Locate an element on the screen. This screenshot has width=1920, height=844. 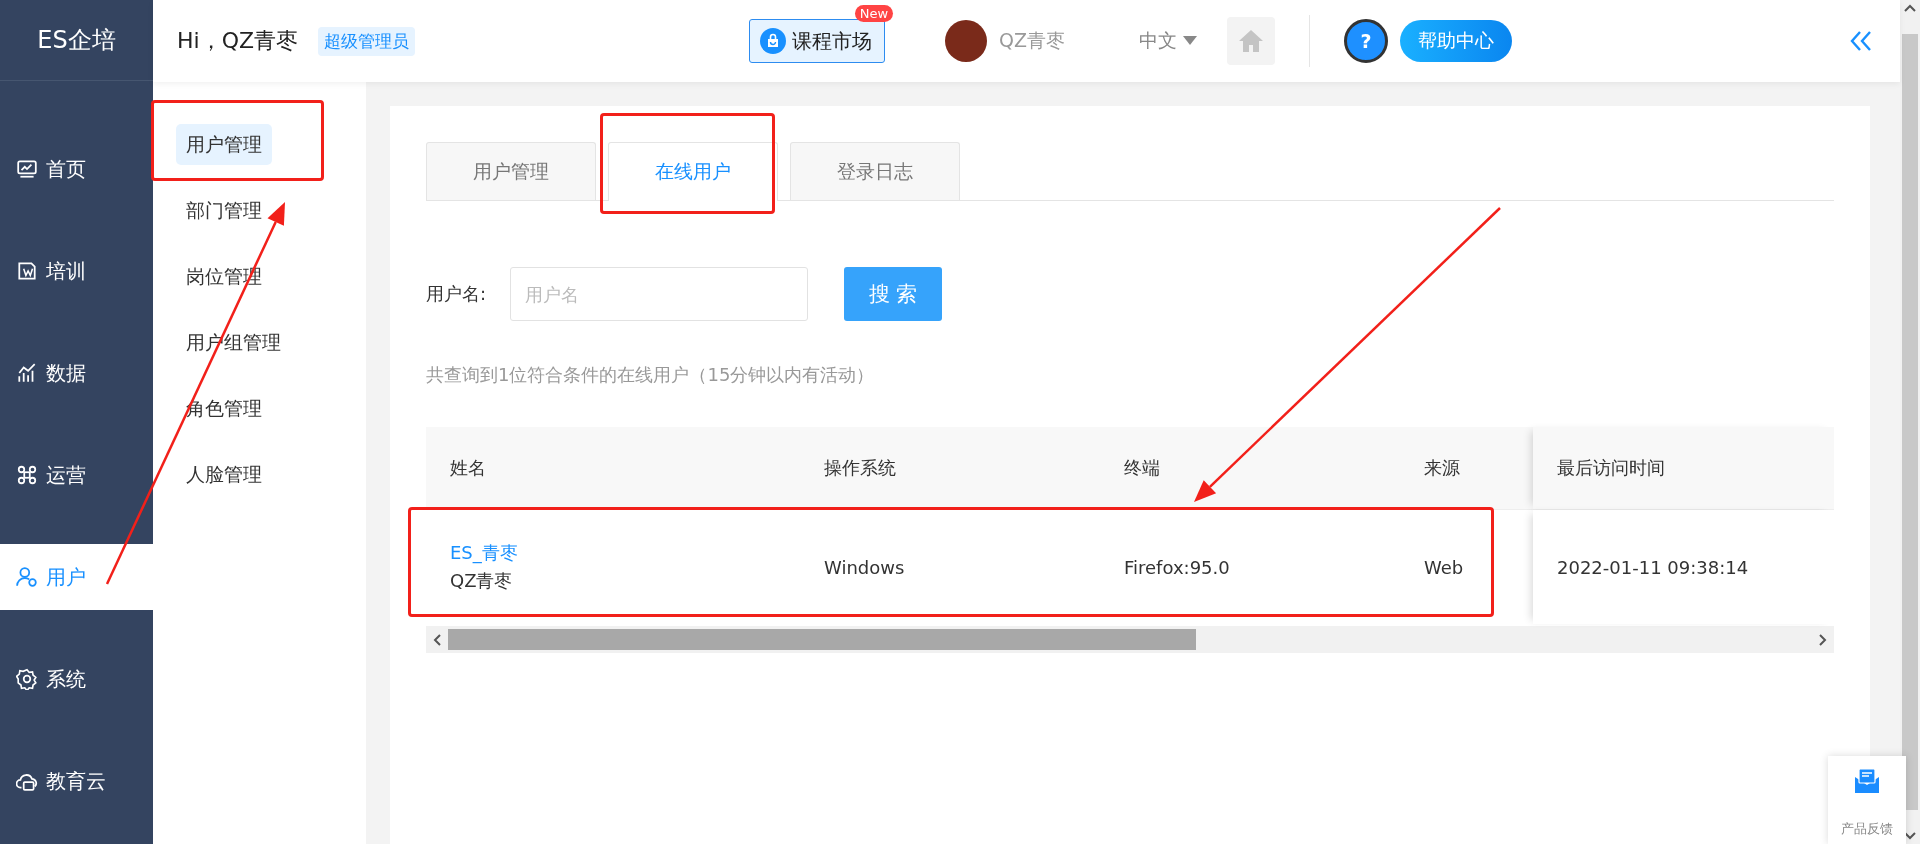
result-summary: 共查询到1位符合条件的在线用户（15分钟以内有活动） is located at coordinates (651, 375).